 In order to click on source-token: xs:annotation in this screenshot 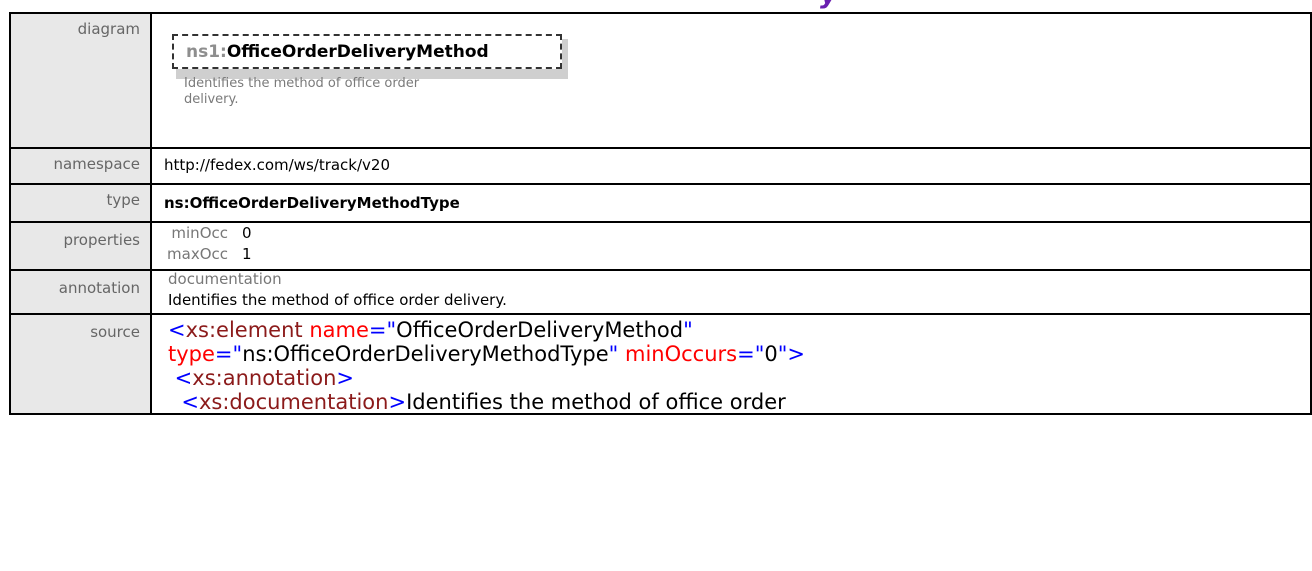, I will do `click(264, 378)`.